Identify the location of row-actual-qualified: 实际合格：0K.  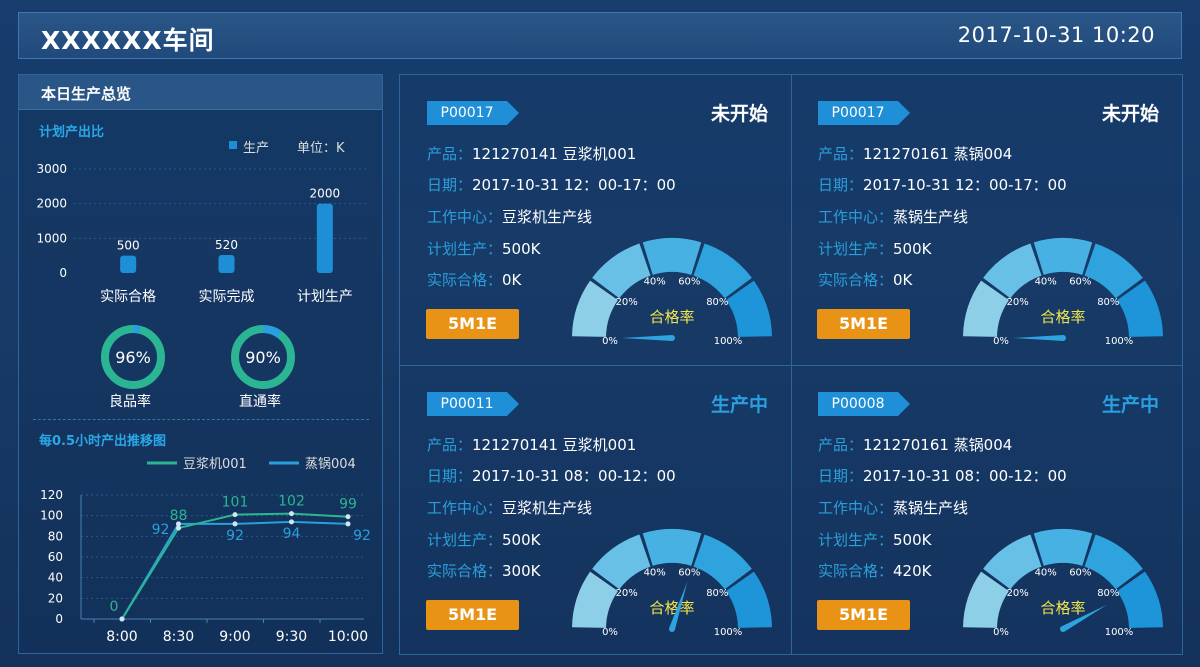
(474, 279).